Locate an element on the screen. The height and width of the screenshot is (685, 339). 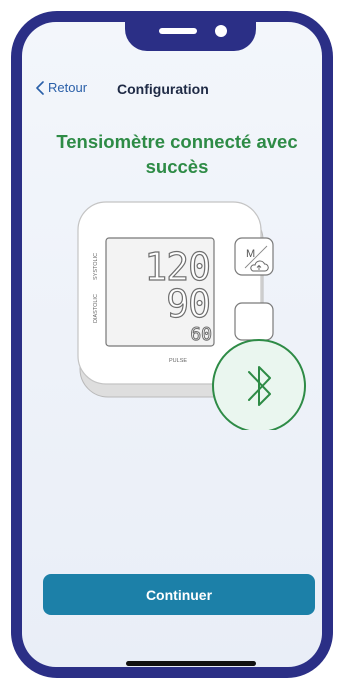
back-button: Retour is located at coordinates (61, 87).